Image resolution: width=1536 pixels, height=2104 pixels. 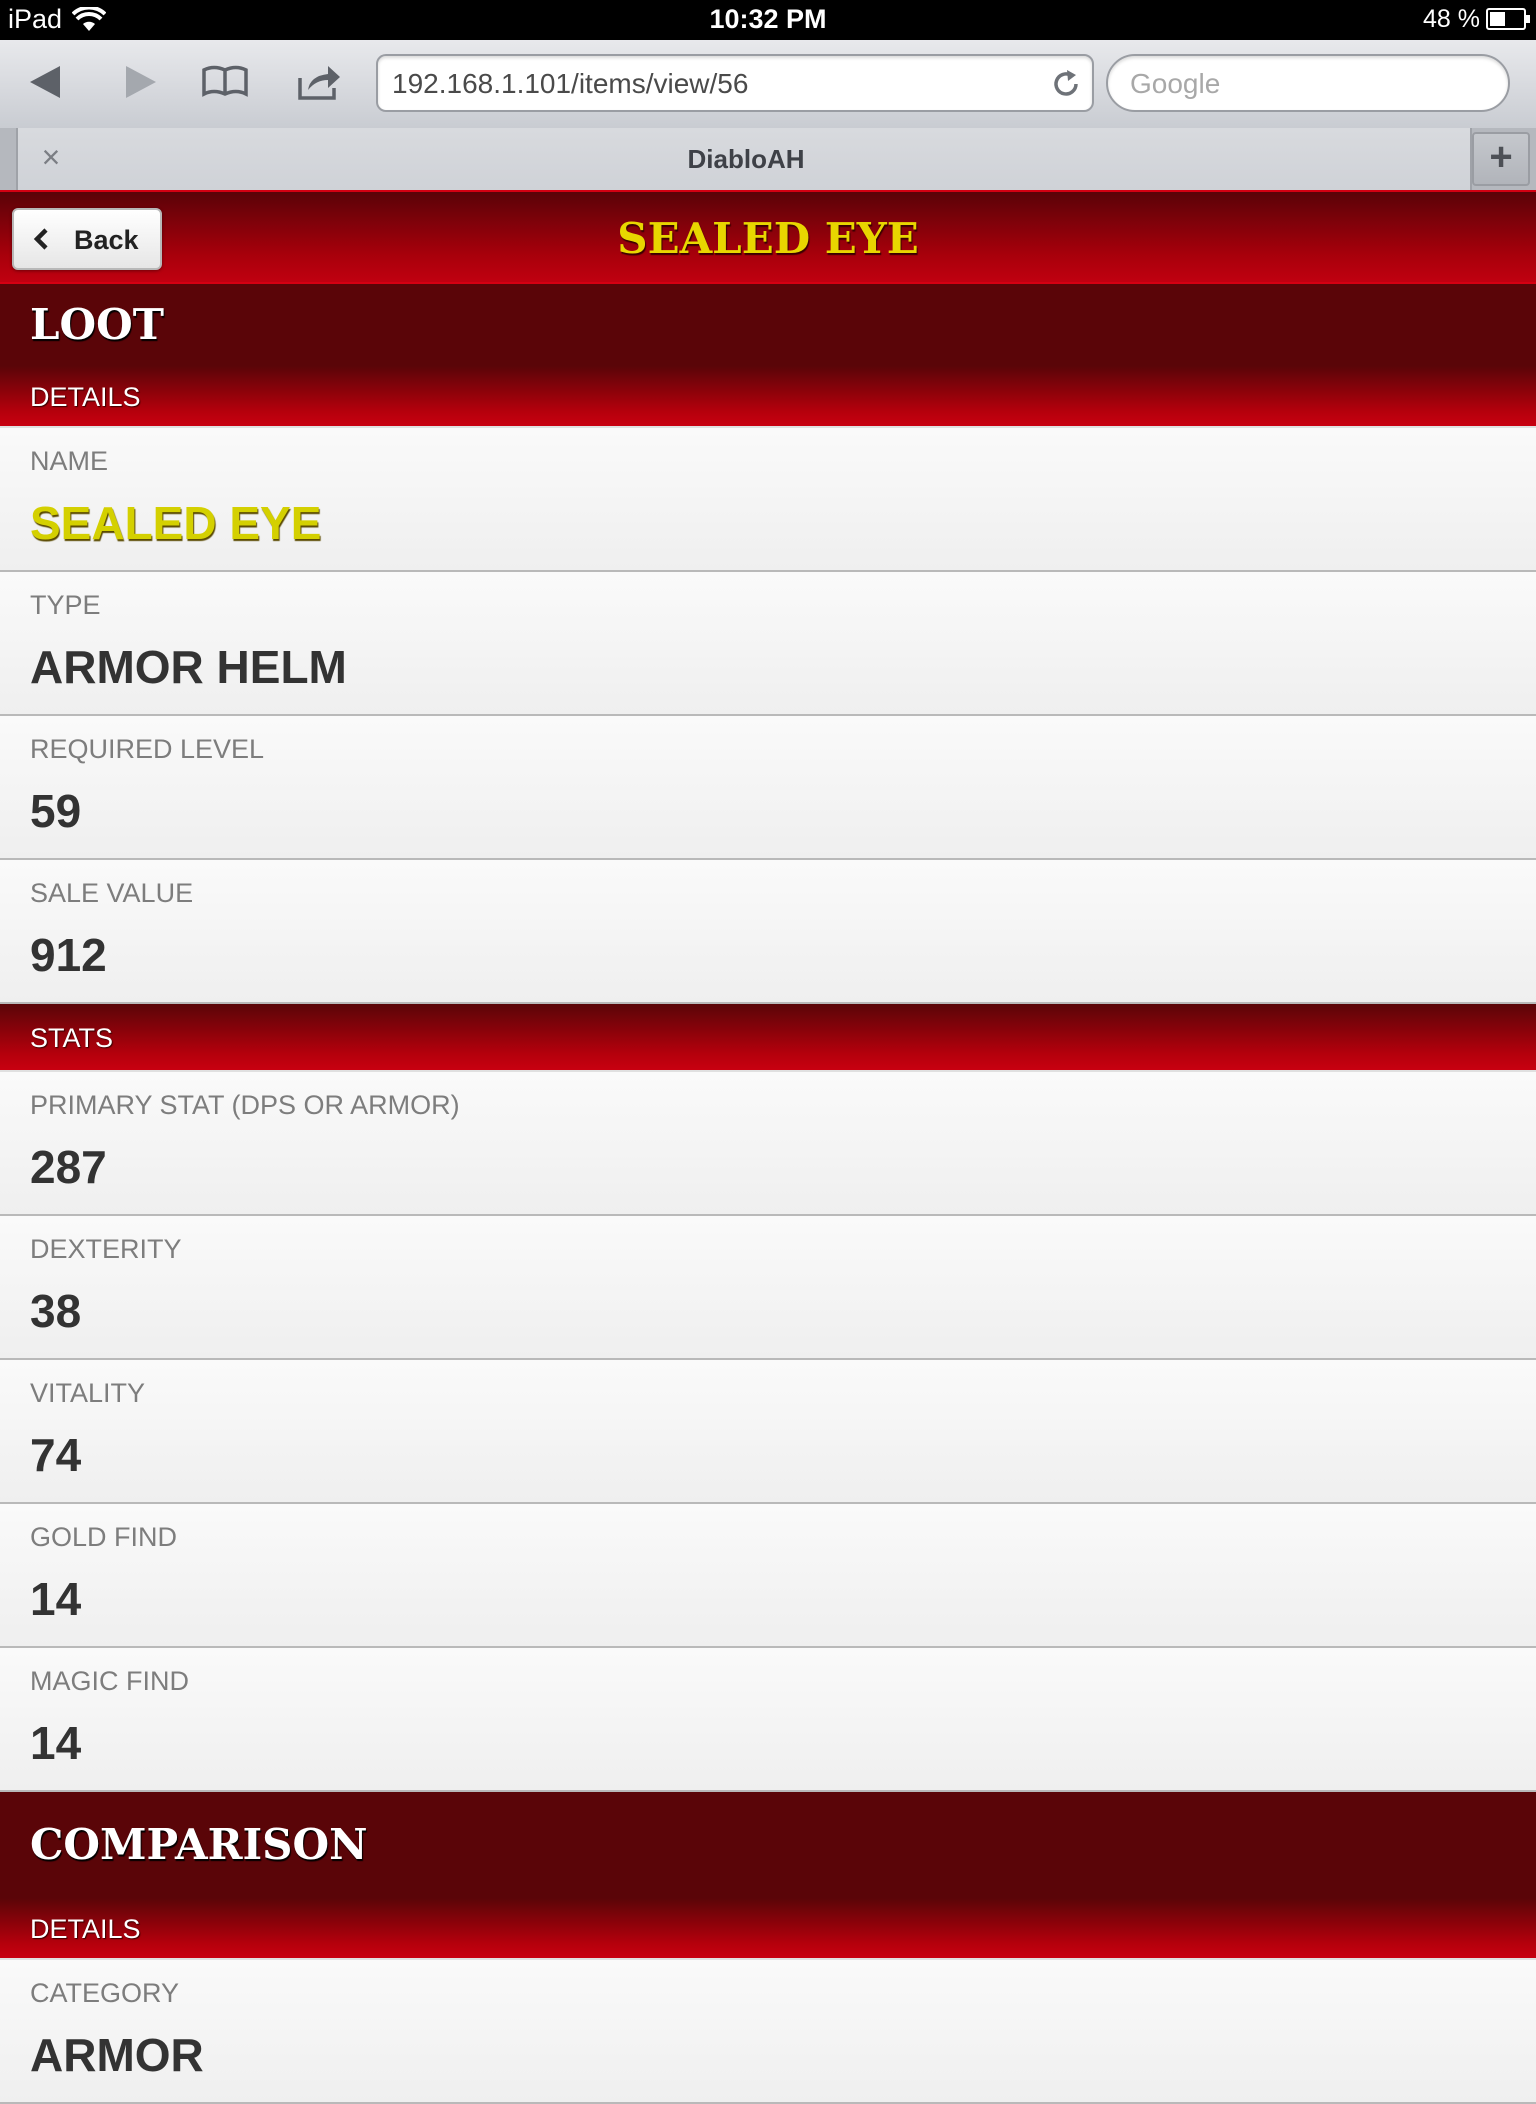 I want to click on reload-icon, so click(x=1066, y=84).